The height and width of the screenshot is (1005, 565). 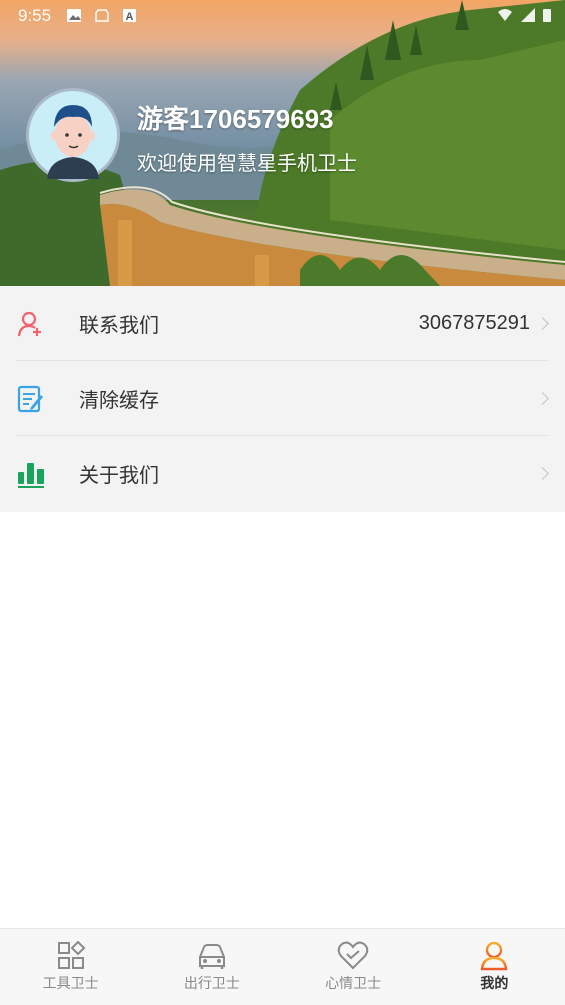 What do you see at coordinates (31, 324) in the screenshot?
I see `contact-add-icon` at bounding box center [31, 324].